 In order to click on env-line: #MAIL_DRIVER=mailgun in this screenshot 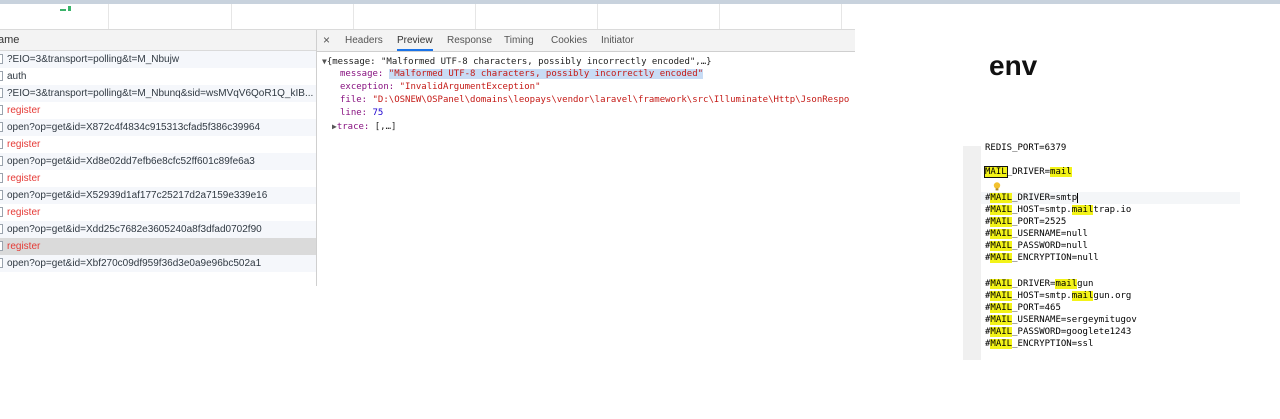, I will do `click(1039, 284)`.